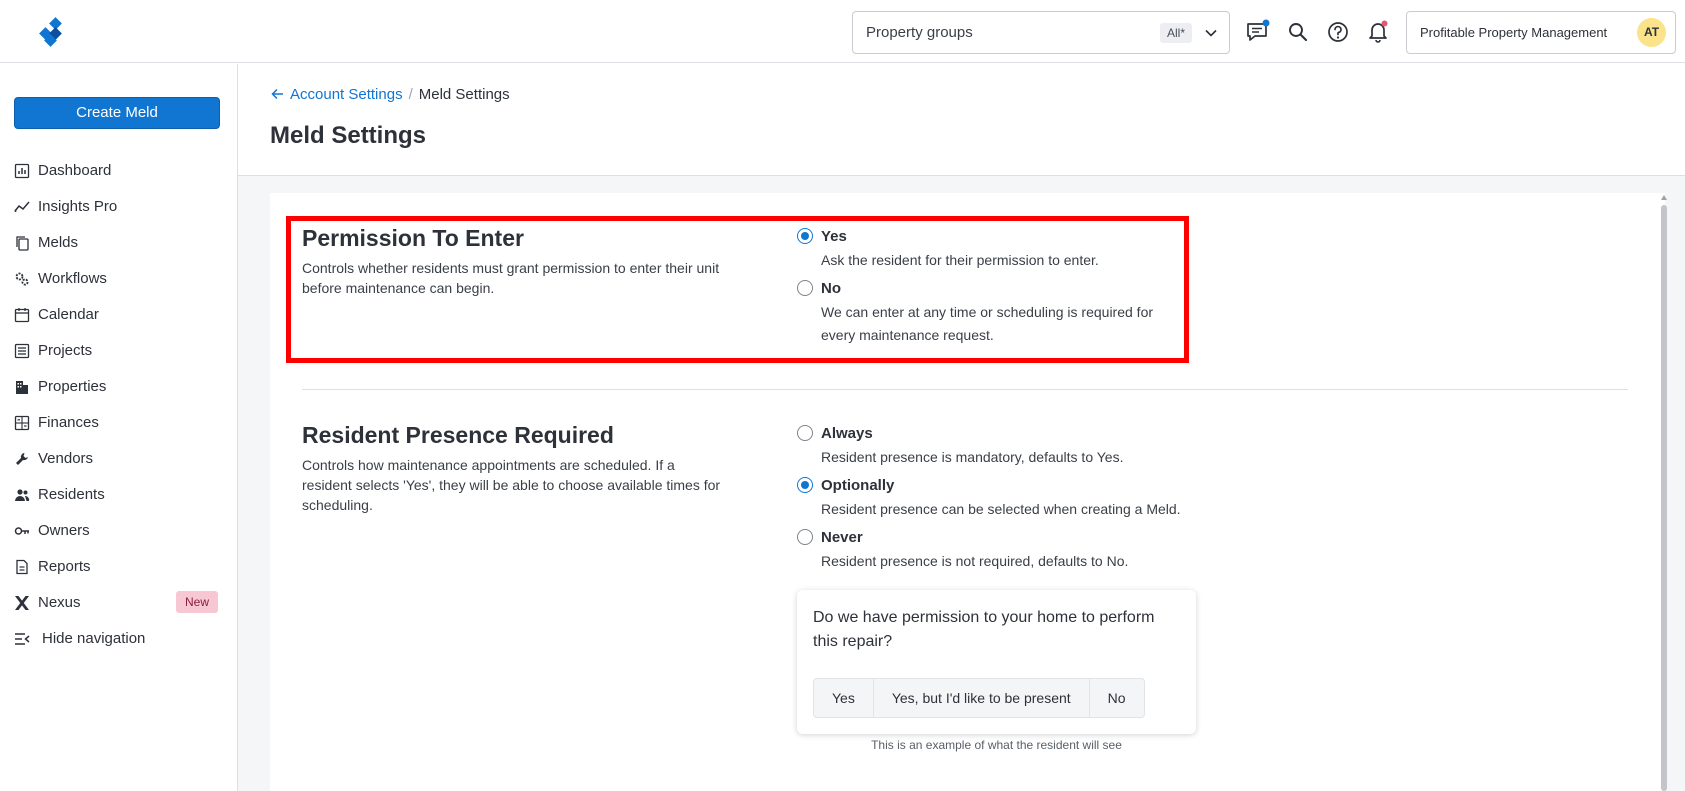 The width and height of the screenshot is (1685, 791). I want to click on sidebar-item-label: Vendors, so click(66, 458).